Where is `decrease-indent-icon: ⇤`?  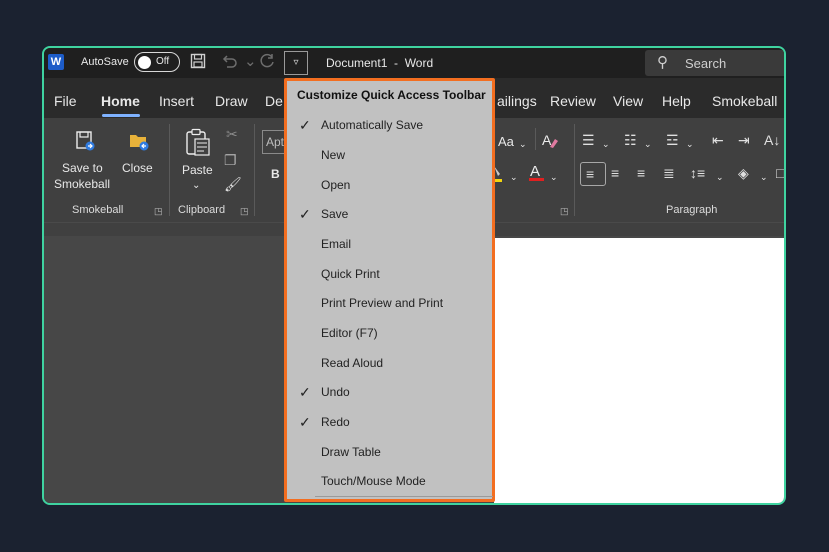 decrease-indent-icon: ⇤ is located at coordinates (718, 140).